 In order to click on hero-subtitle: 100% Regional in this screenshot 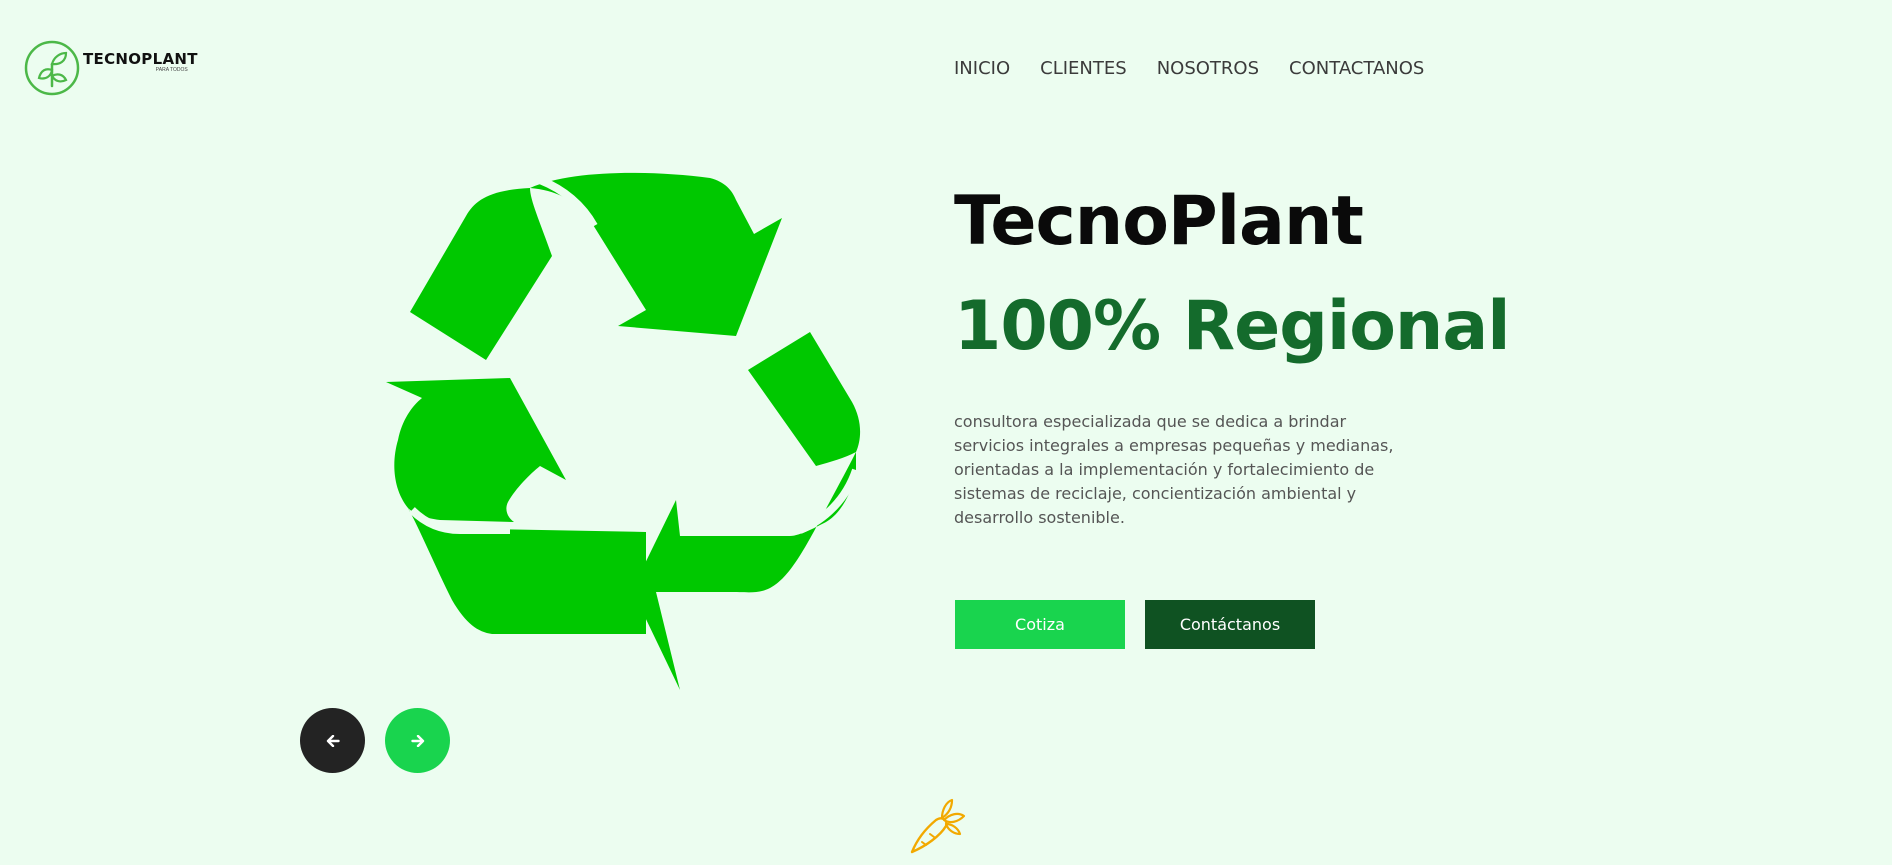, I will do `click(1232, 326)`.